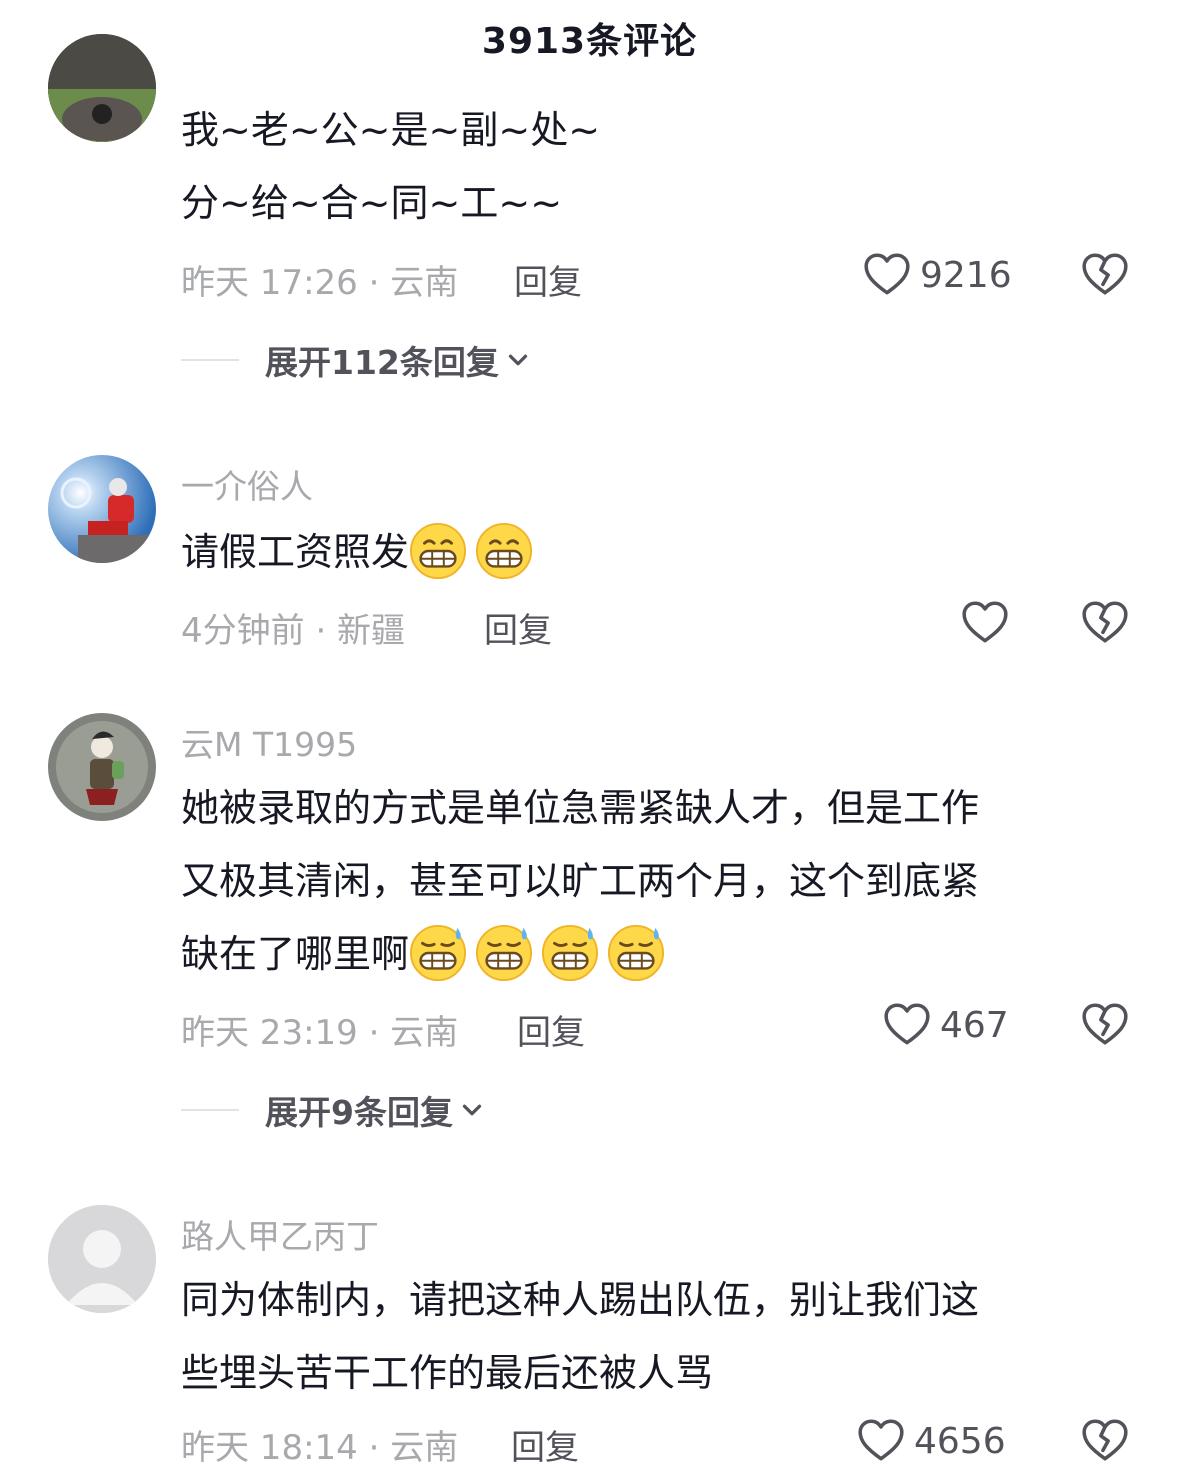 The image size is (1179, 1469). What do you see at coordinates (966, 275) in the screenshot?
I see `like-count: 9216` at bounding box center [966, 275].